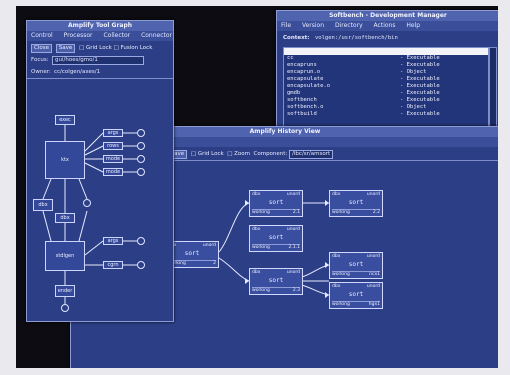 This screenshot has height=375, width=510. What do you see at coordinates (386, 51) in the screenshot?
I see `list-item` at bounding box center [386, 51].